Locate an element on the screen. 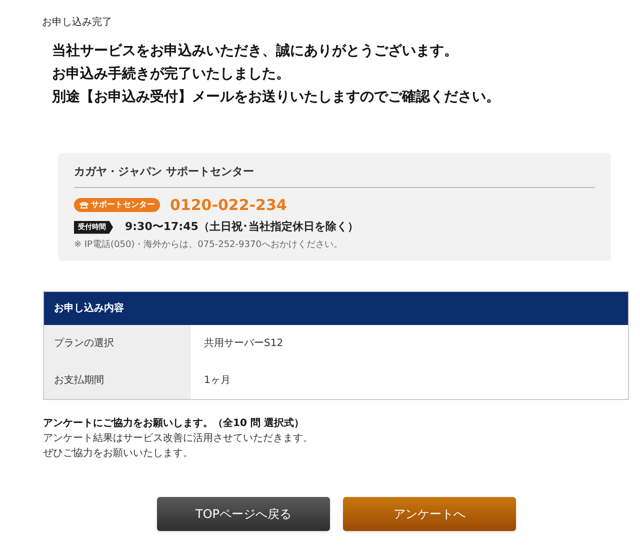 This screenshot has height=554, width=640. row-value: 1ヶ月 is located at coordinates (217, 381).